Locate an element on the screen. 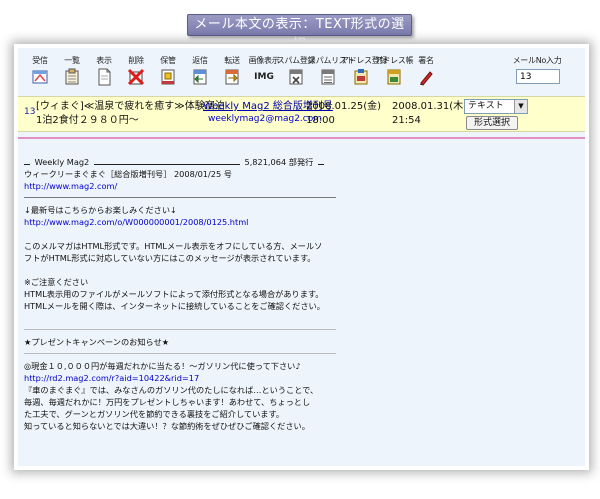  caution-title: ※ご注意ください is located at coordinates (56, 282).